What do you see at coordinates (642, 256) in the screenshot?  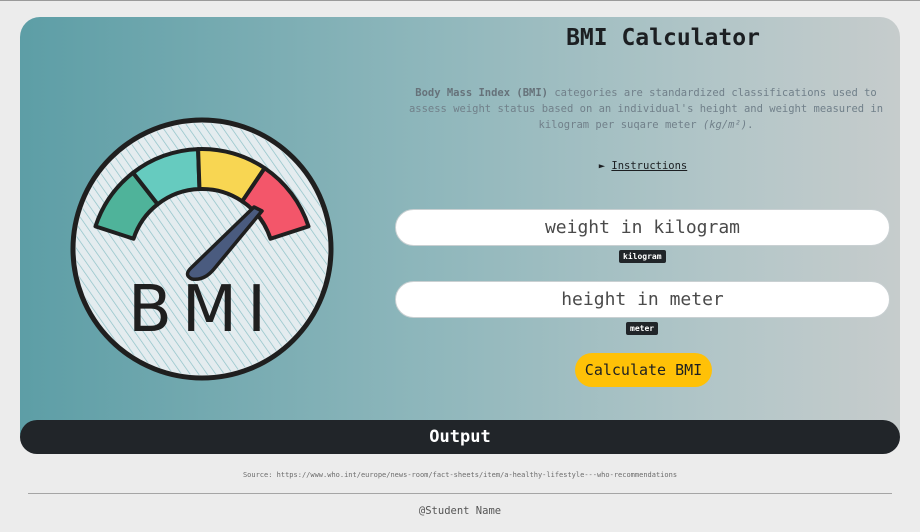 I see `weight-unit-badge: kilogram` at bounding box center [642, 256].